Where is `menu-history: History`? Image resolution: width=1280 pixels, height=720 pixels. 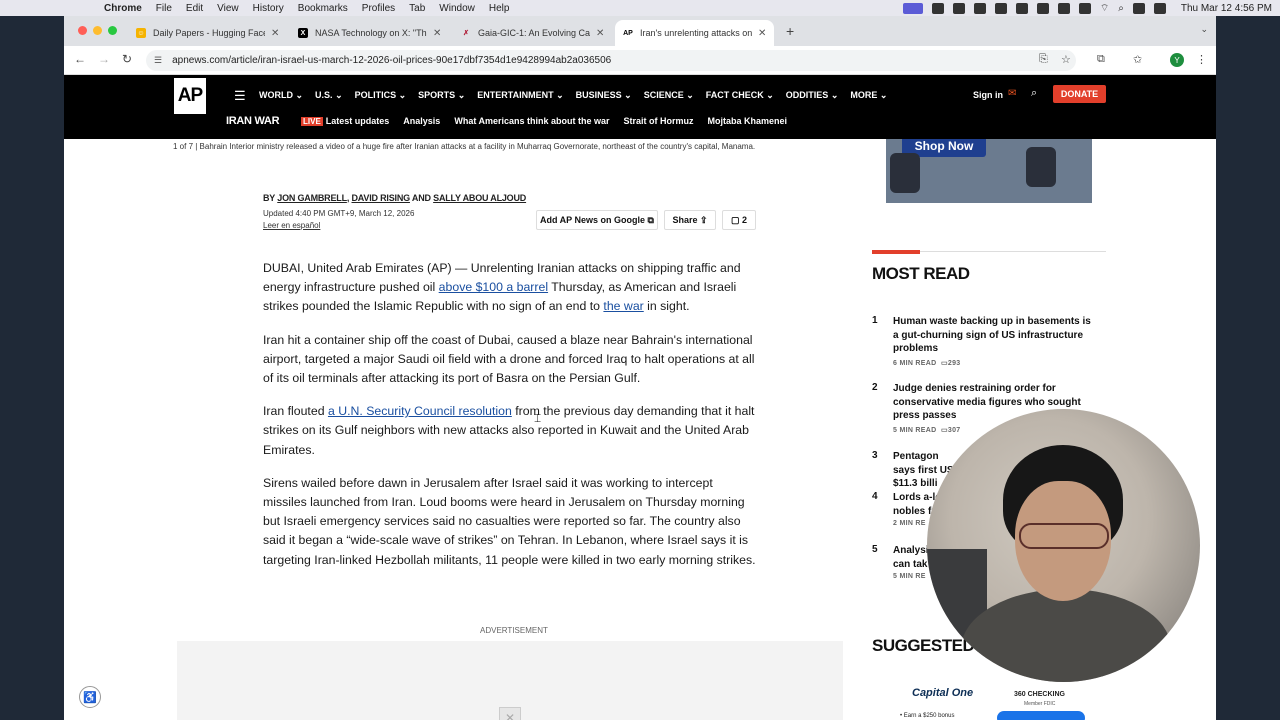 menu-history: History is located at coordinates (268, 8).